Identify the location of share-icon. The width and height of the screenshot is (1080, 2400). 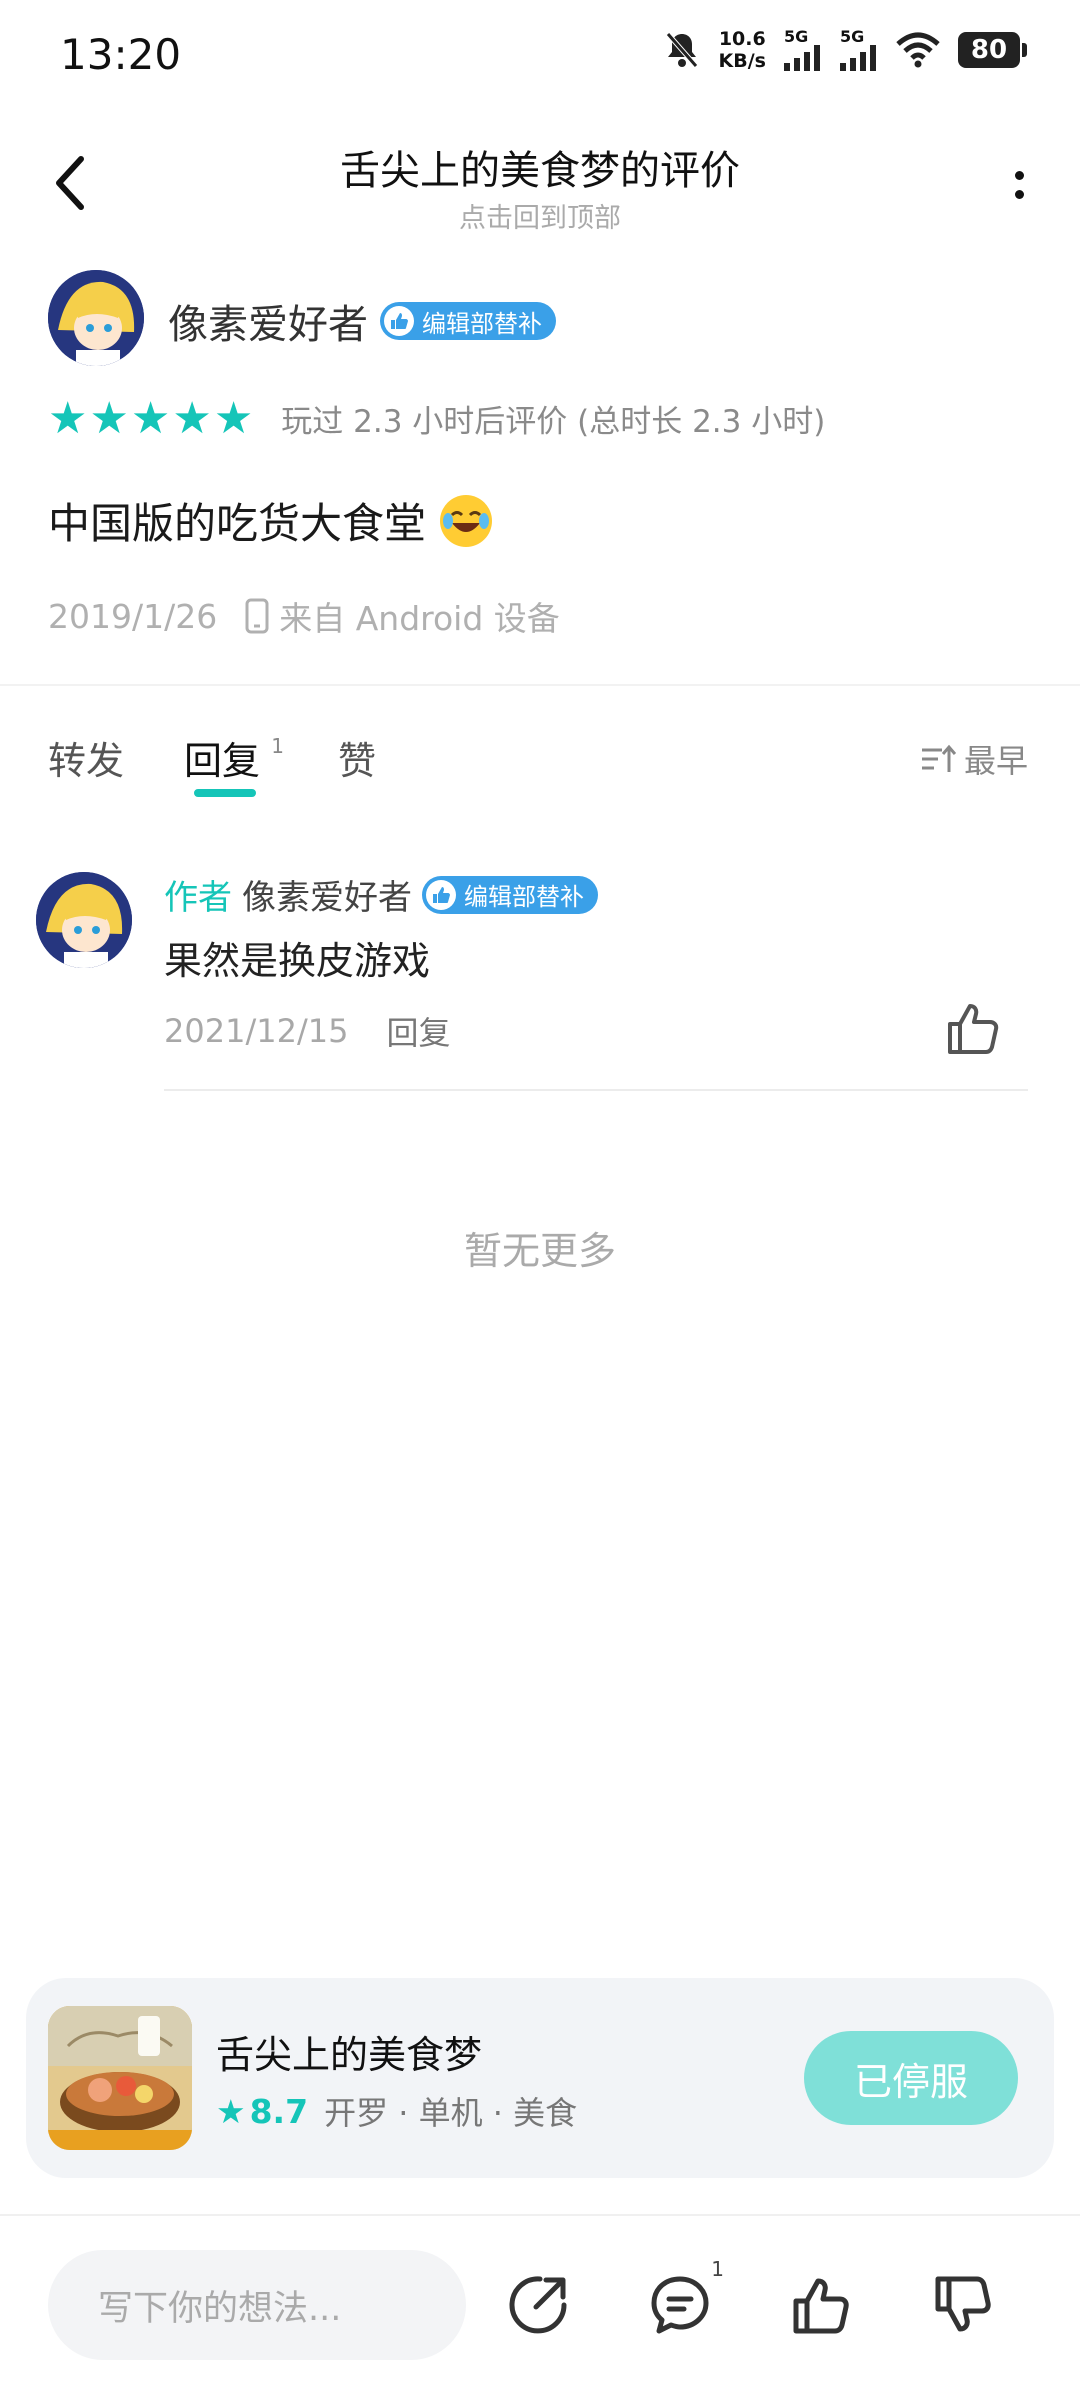
(538, 2305).